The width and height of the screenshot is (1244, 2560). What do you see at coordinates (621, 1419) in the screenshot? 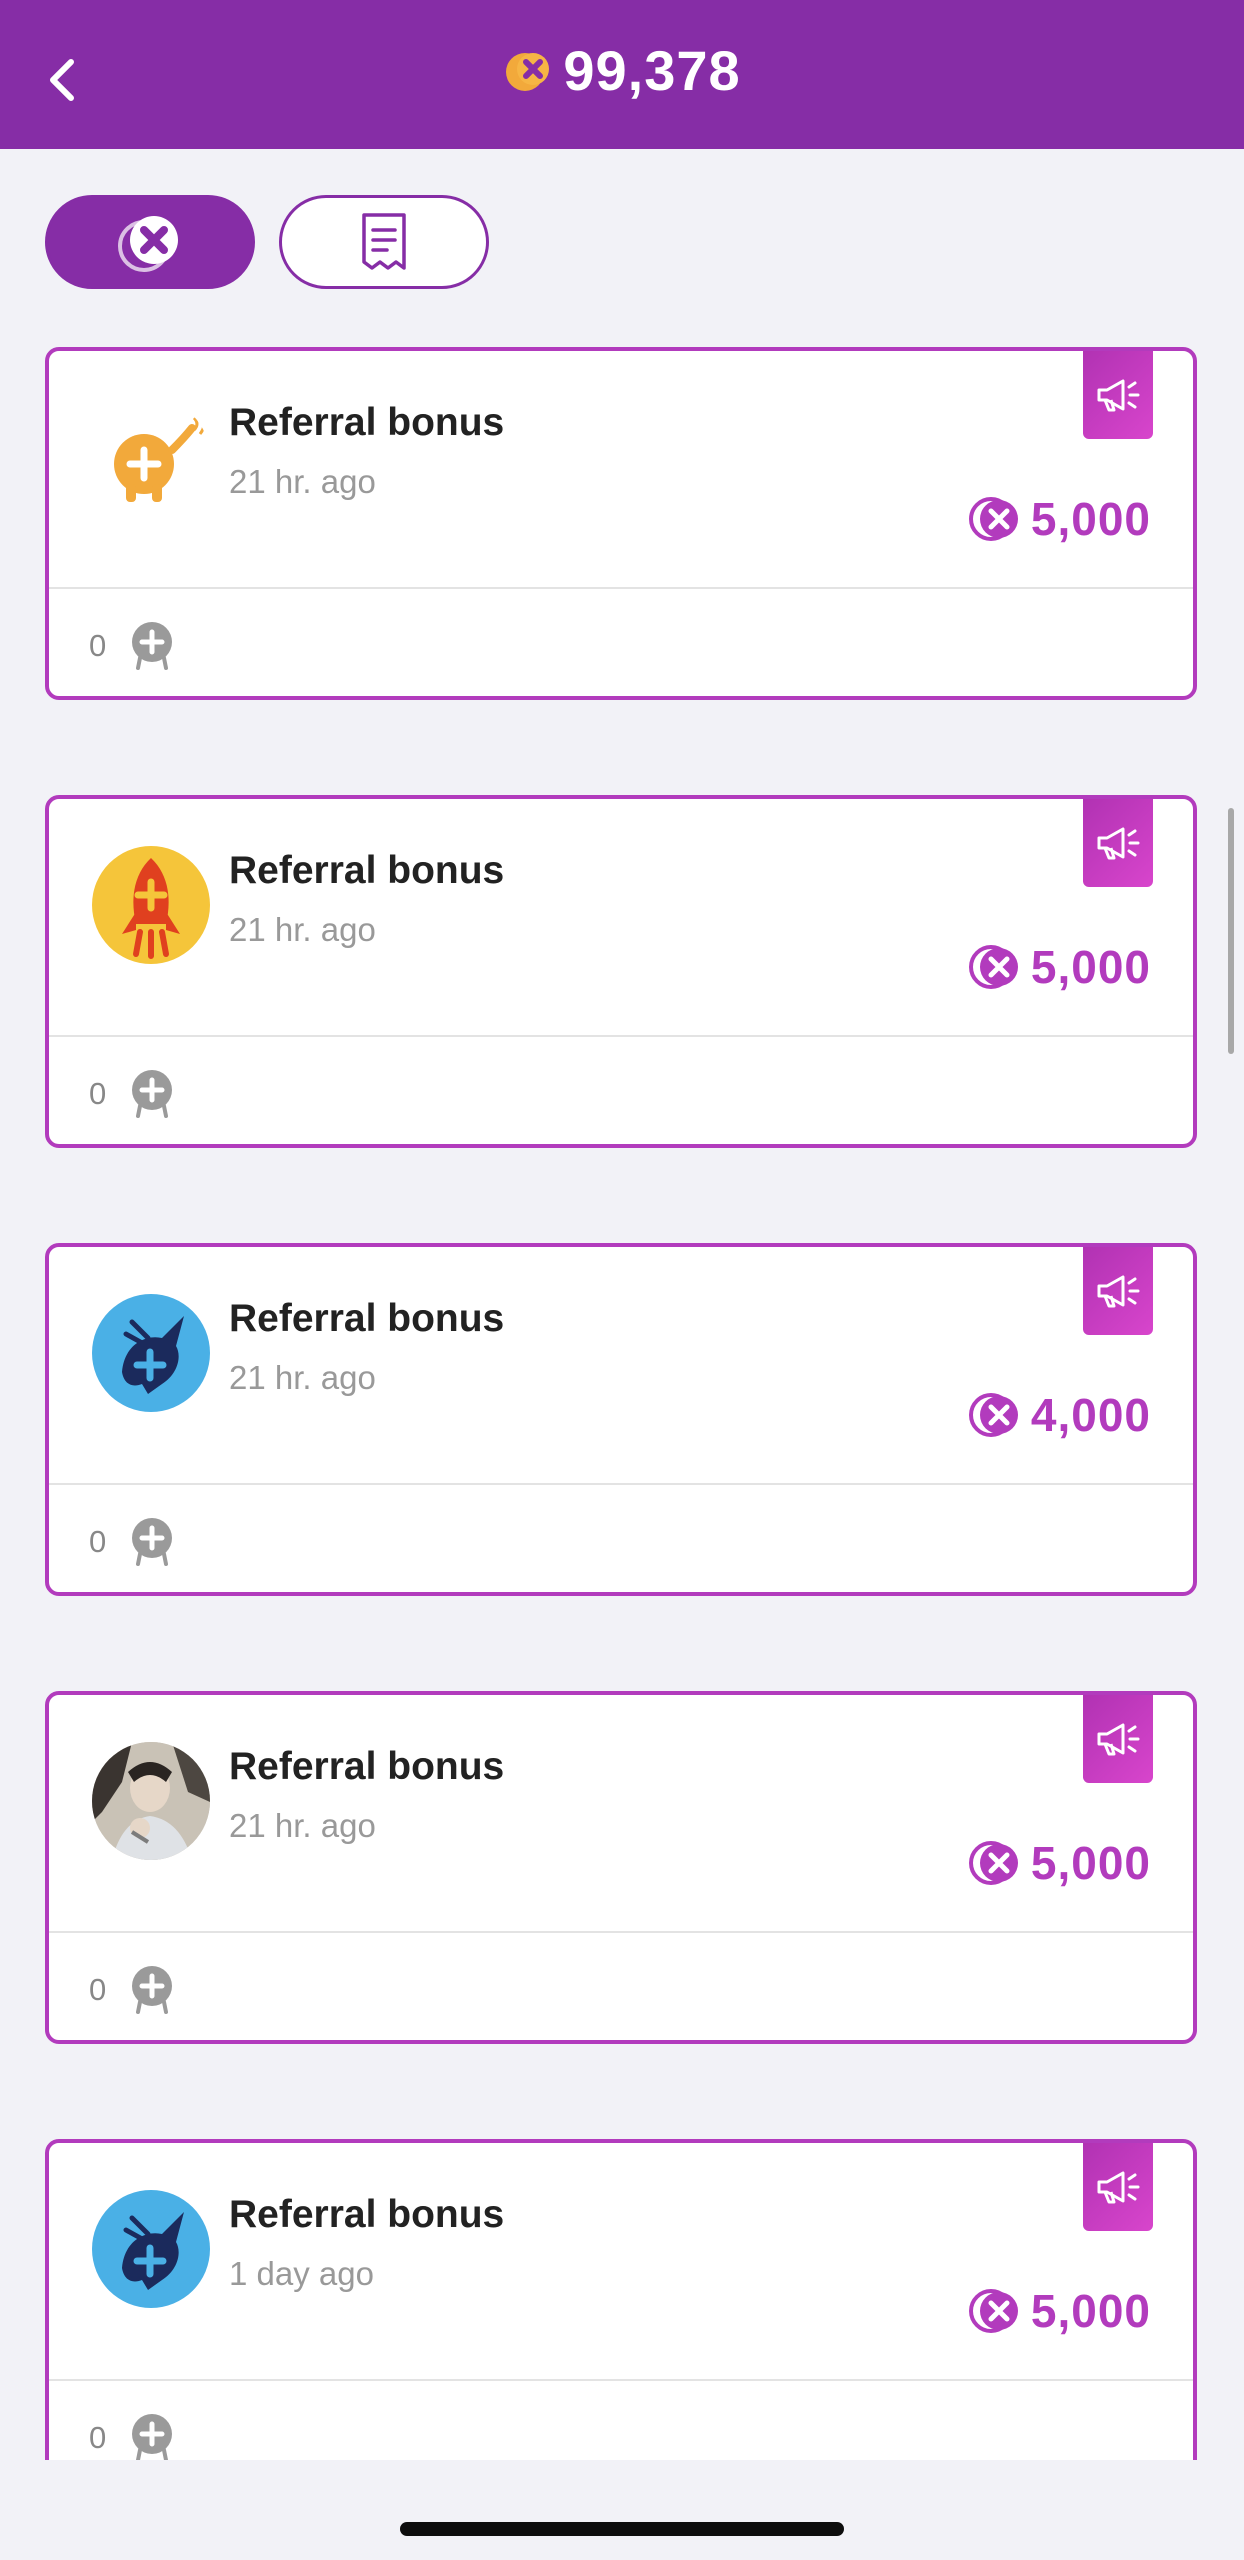
I see `referral-card: Referral bonus 21 hr. ago 4,000 0` at bounding box center [621, 1419].